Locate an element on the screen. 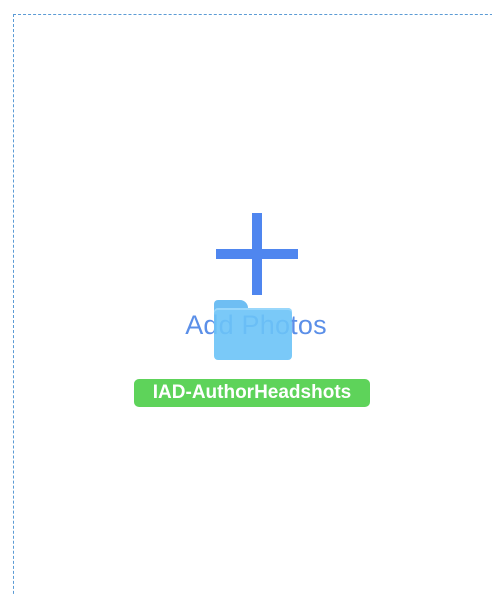  dragged-folder-name-badge: IAD-AuthorHeadshots is located at coordinates (252, 393).